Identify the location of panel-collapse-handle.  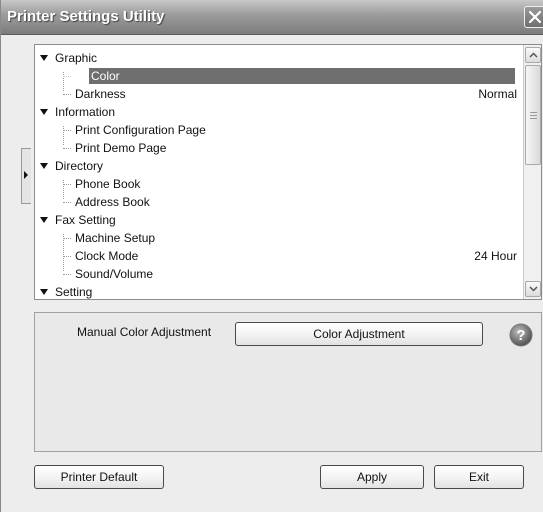
(26, 176).